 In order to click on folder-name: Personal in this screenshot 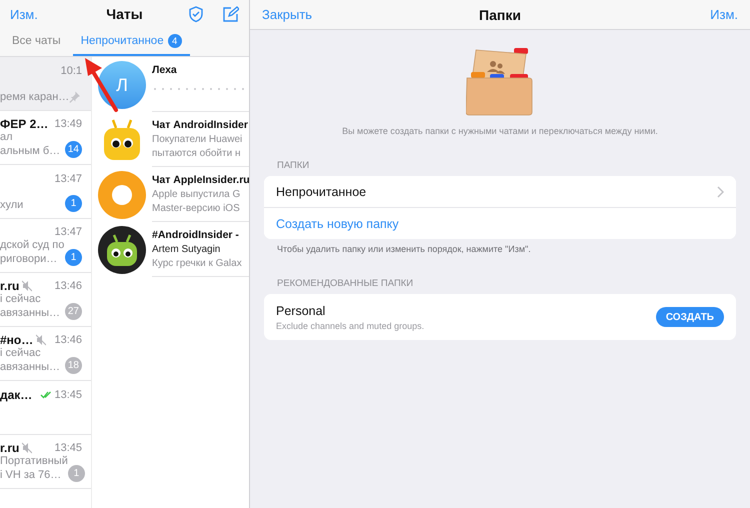, I will do `click(301, 311)`.